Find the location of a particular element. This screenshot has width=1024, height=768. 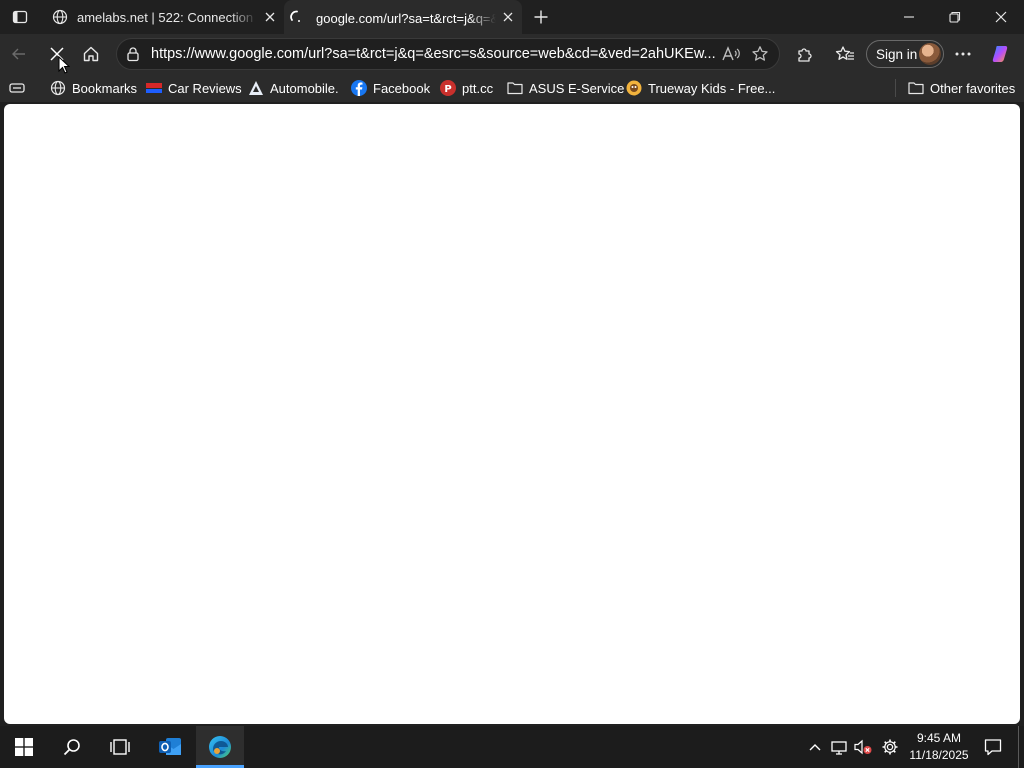

bookmark-asus-eservice: ASUS E-Service is located at coordinates (565, 88).